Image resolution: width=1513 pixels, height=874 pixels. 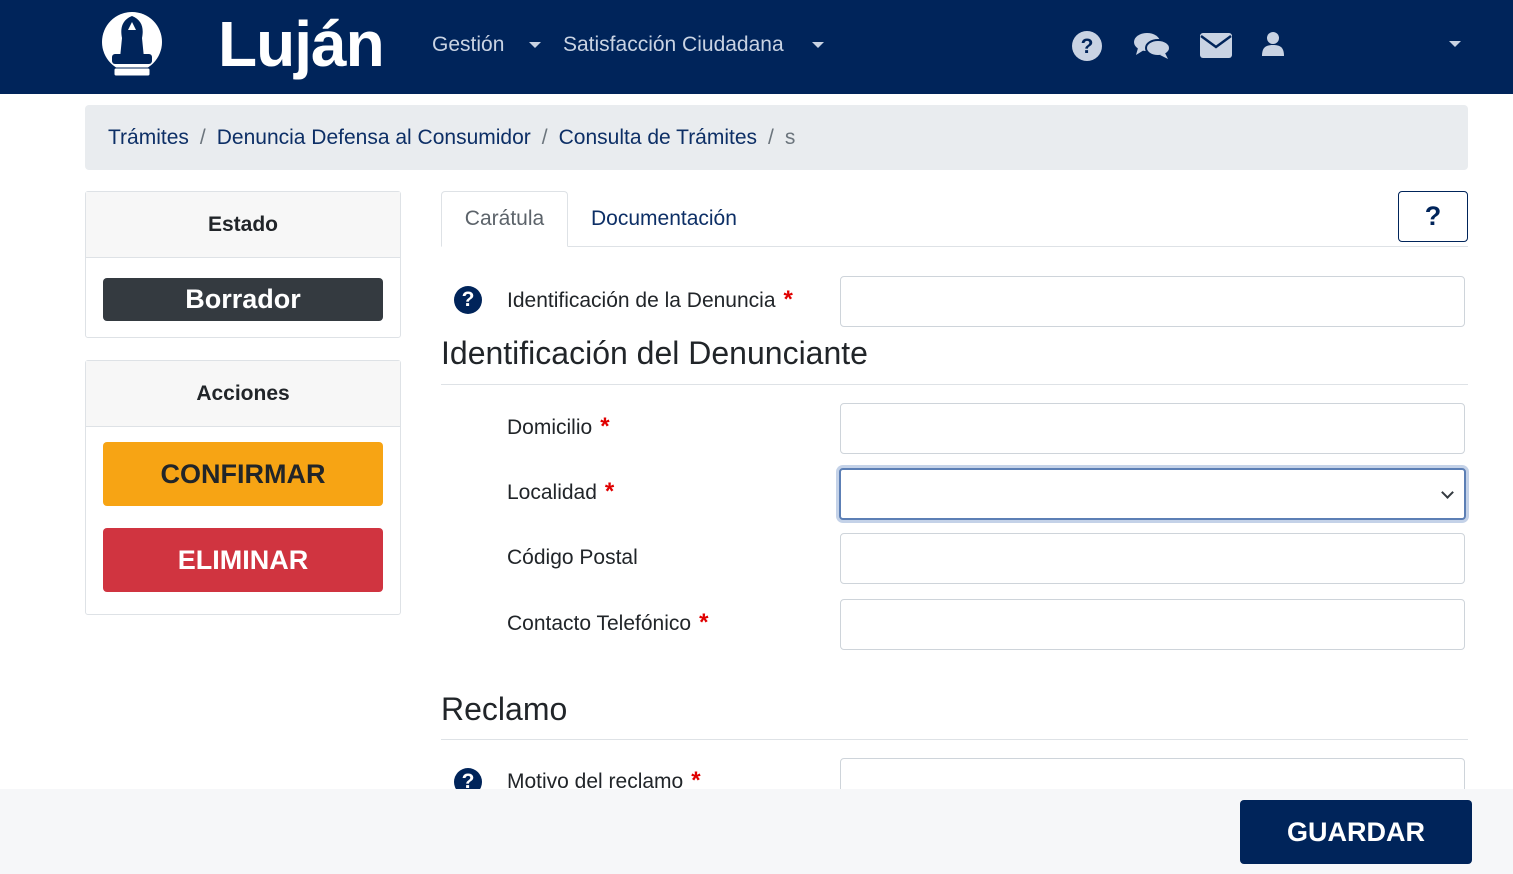 What do you see at coordinates (1356, 832) in the screenshot?
I see `save-button: GUARDAR` at bounding box center [1356, 832].